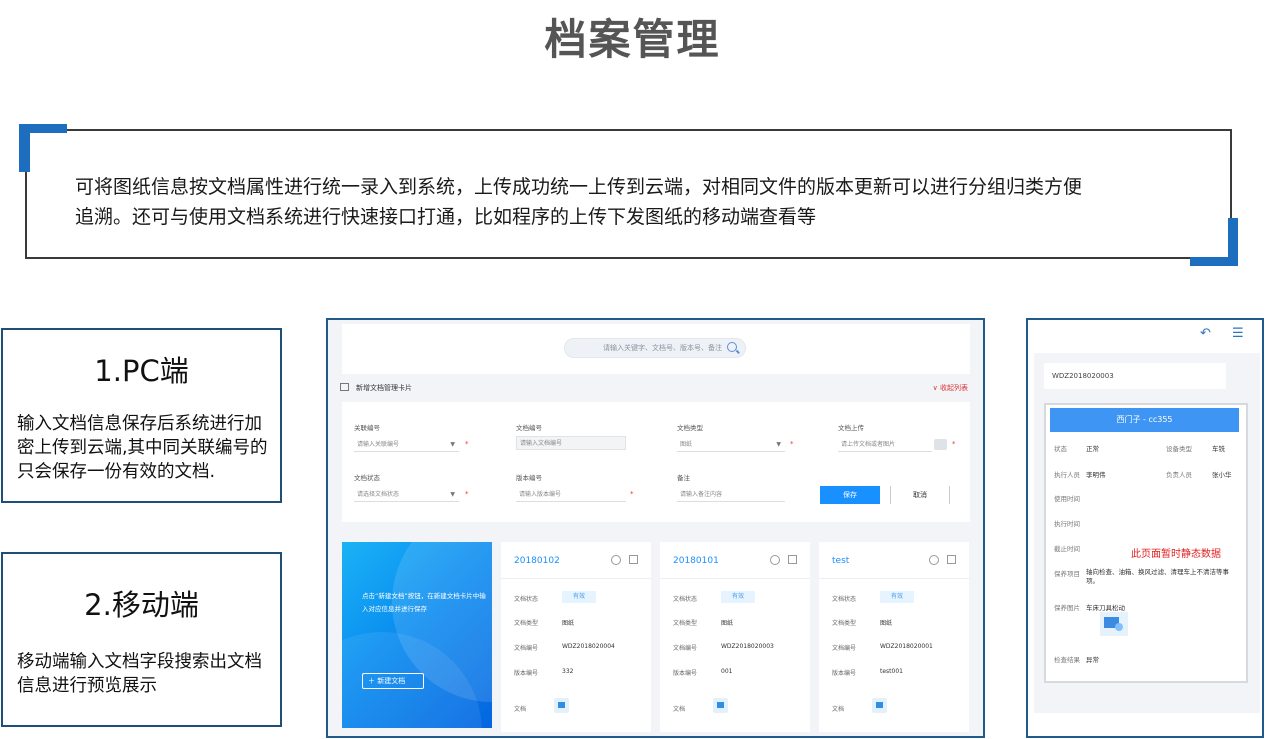 The width and height of the screenshot is (1265, 739). I want to click on upload-icon, so click(940, 444).